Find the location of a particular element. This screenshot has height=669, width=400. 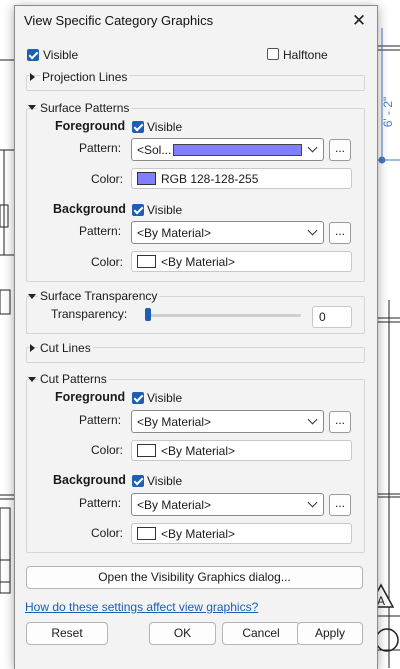

transparency-label: Transparency: is located at coordinates (89, 314).